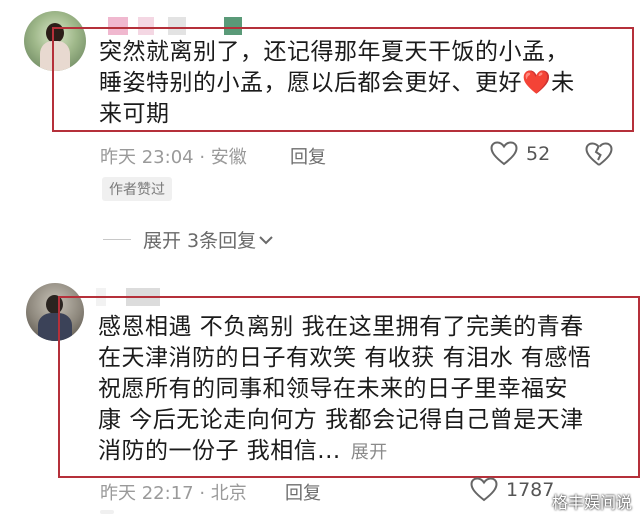  I want to click on comment-line: 睡姿特别的小孟，愿以后都会更好、更好, so click(310, 83).